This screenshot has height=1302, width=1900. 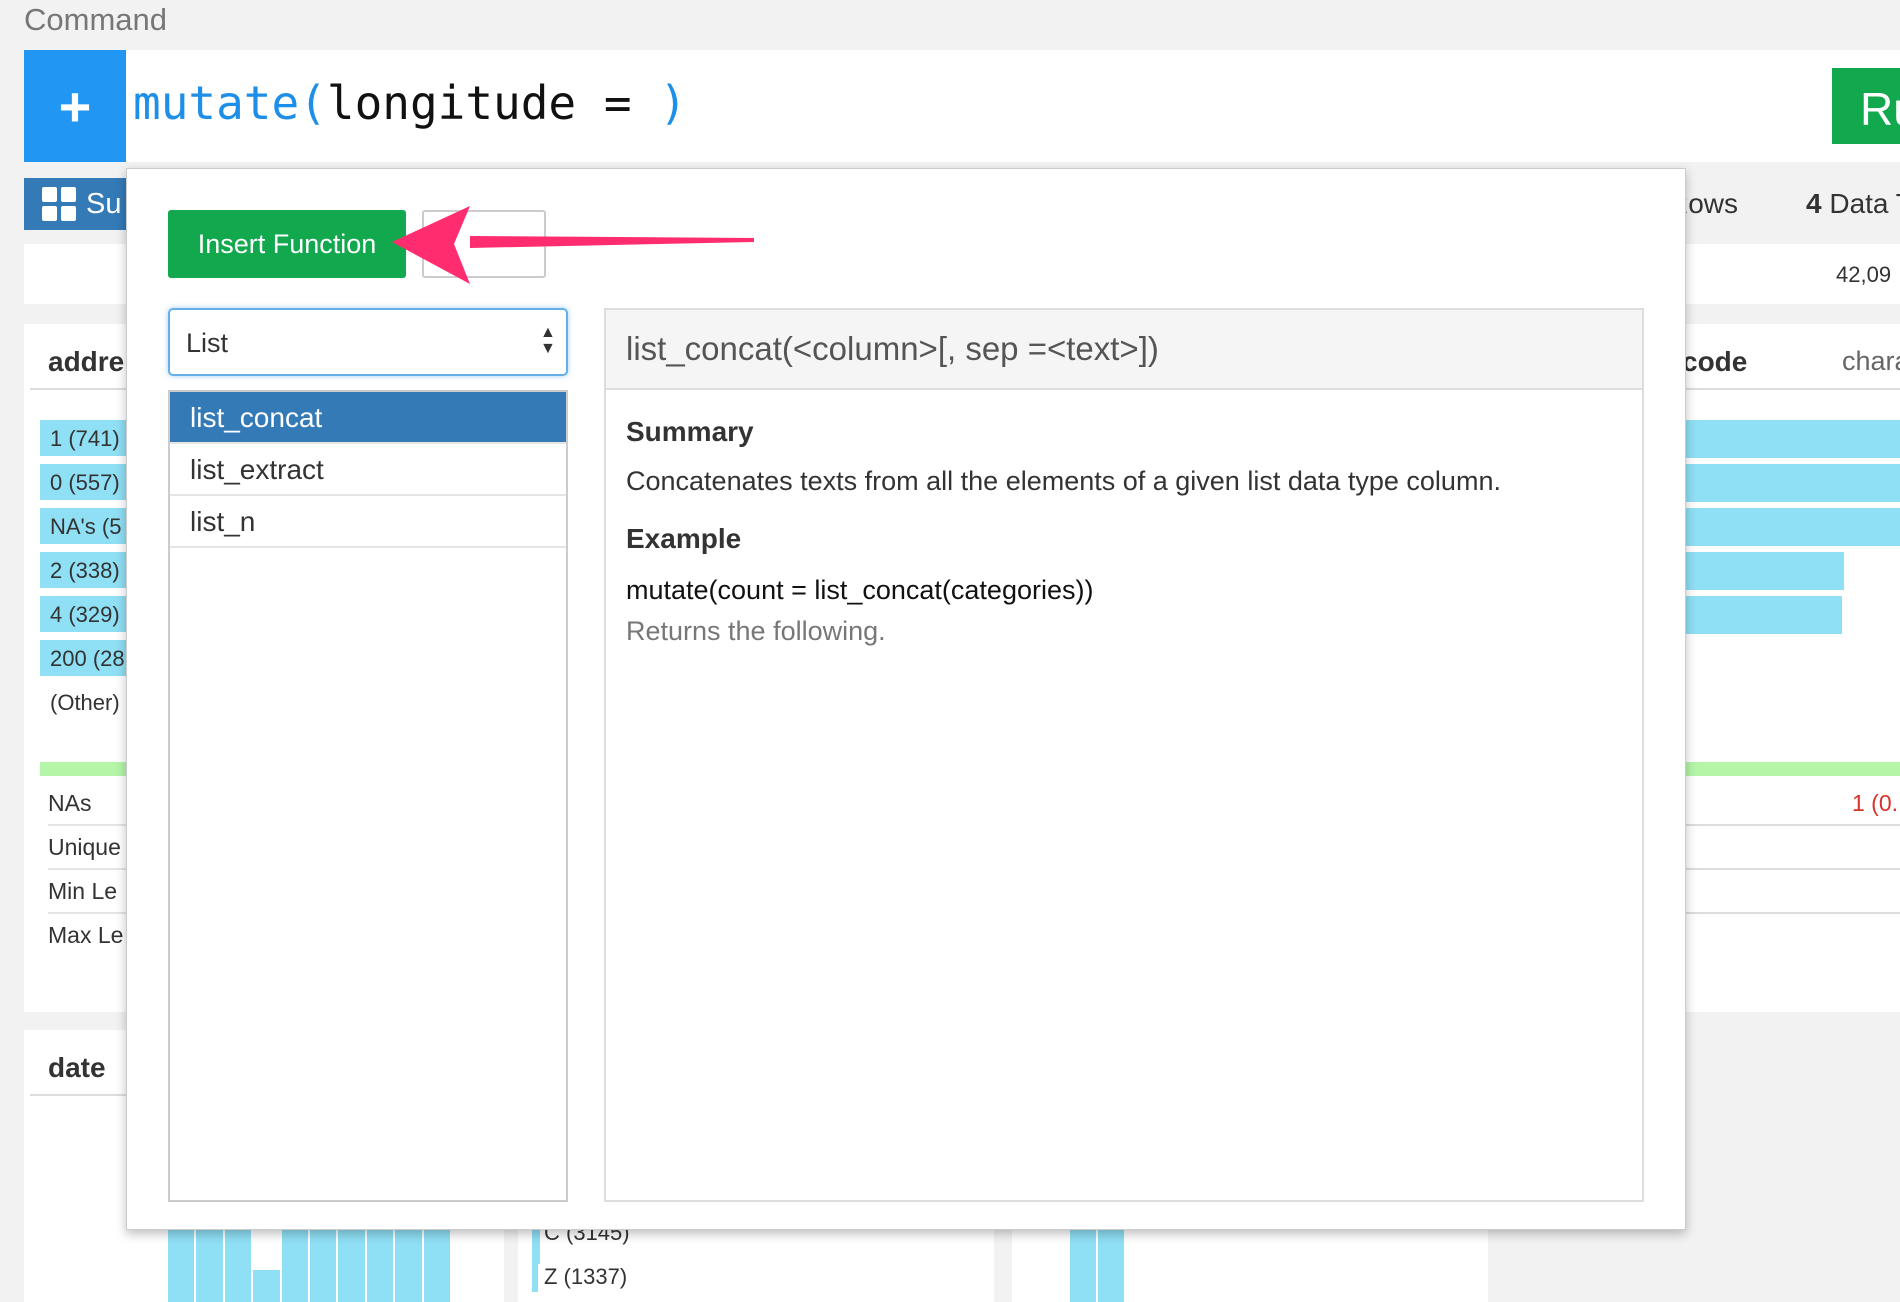 I want to click on datatype-count: 4, so click(x=1814, y=203).